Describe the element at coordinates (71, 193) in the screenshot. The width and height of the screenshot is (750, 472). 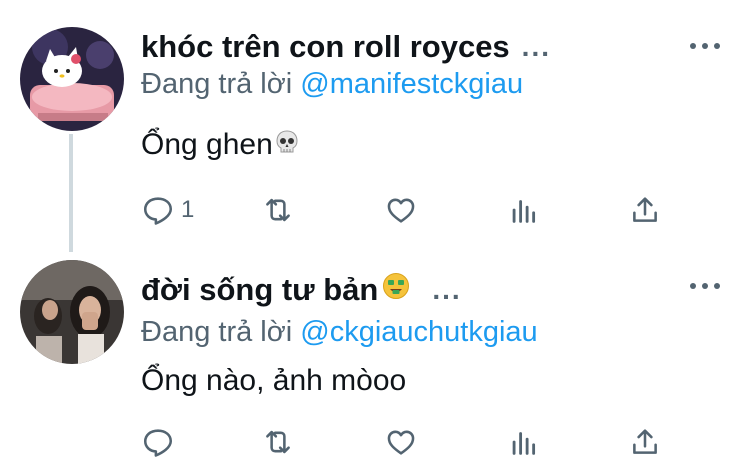
I see `thread-line` at that location.